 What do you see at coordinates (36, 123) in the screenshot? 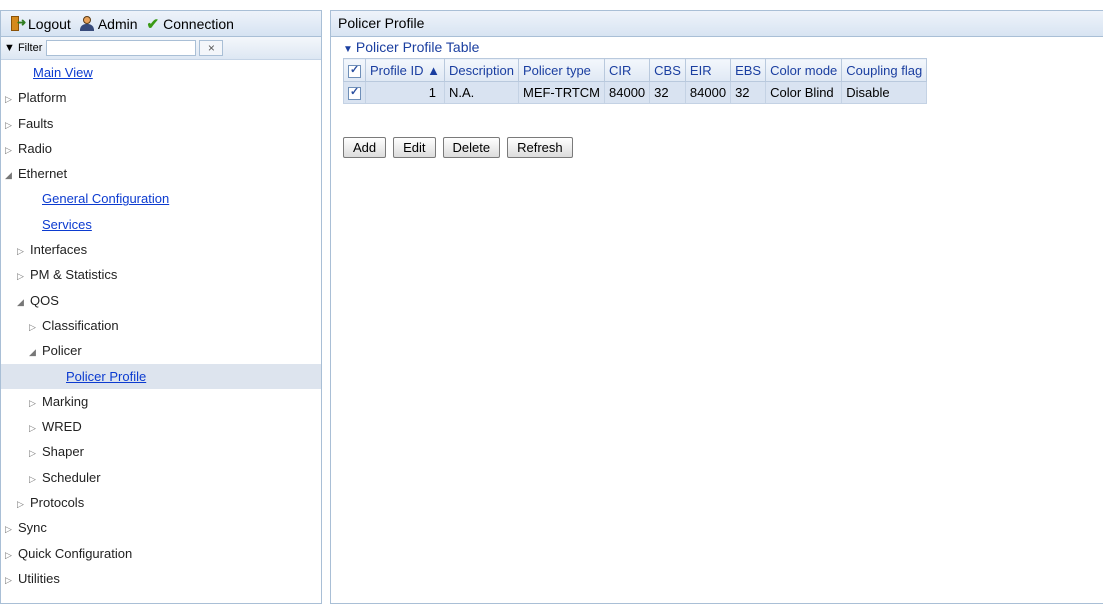
I see `tree-item-label: Faults` at bounding box center [36, 123].